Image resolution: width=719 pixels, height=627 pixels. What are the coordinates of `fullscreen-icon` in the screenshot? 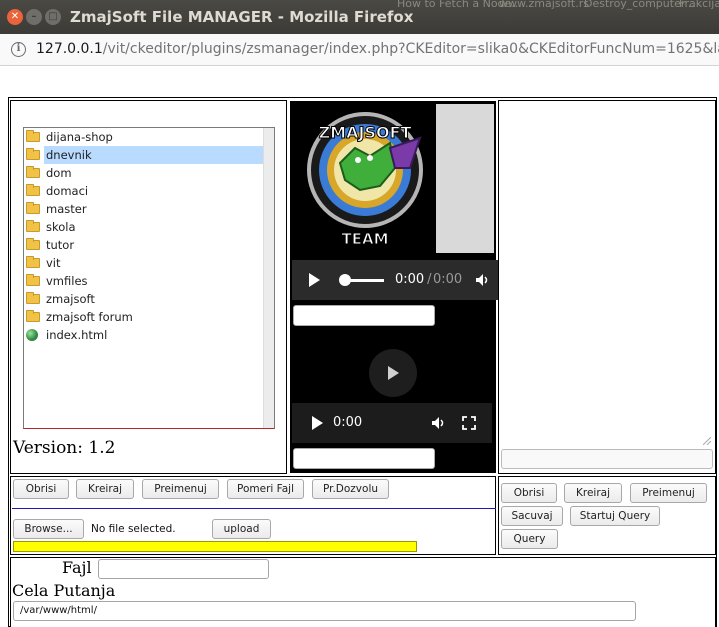 It's located at (469, 423).